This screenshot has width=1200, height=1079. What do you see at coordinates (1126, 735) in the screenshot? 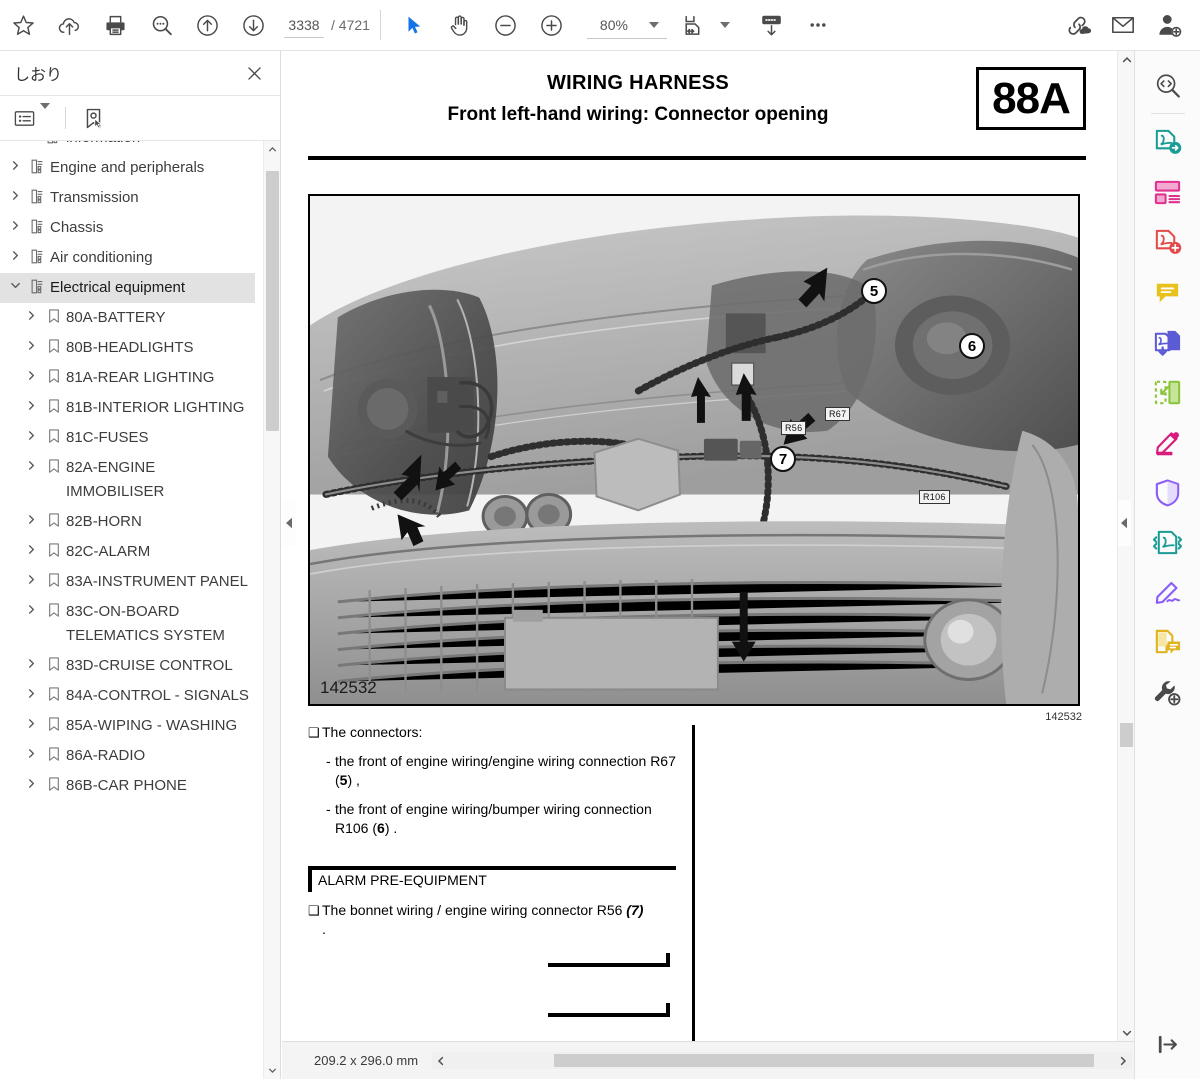
I see `document-scroll-thumb` at bounding box center [1126, 735].